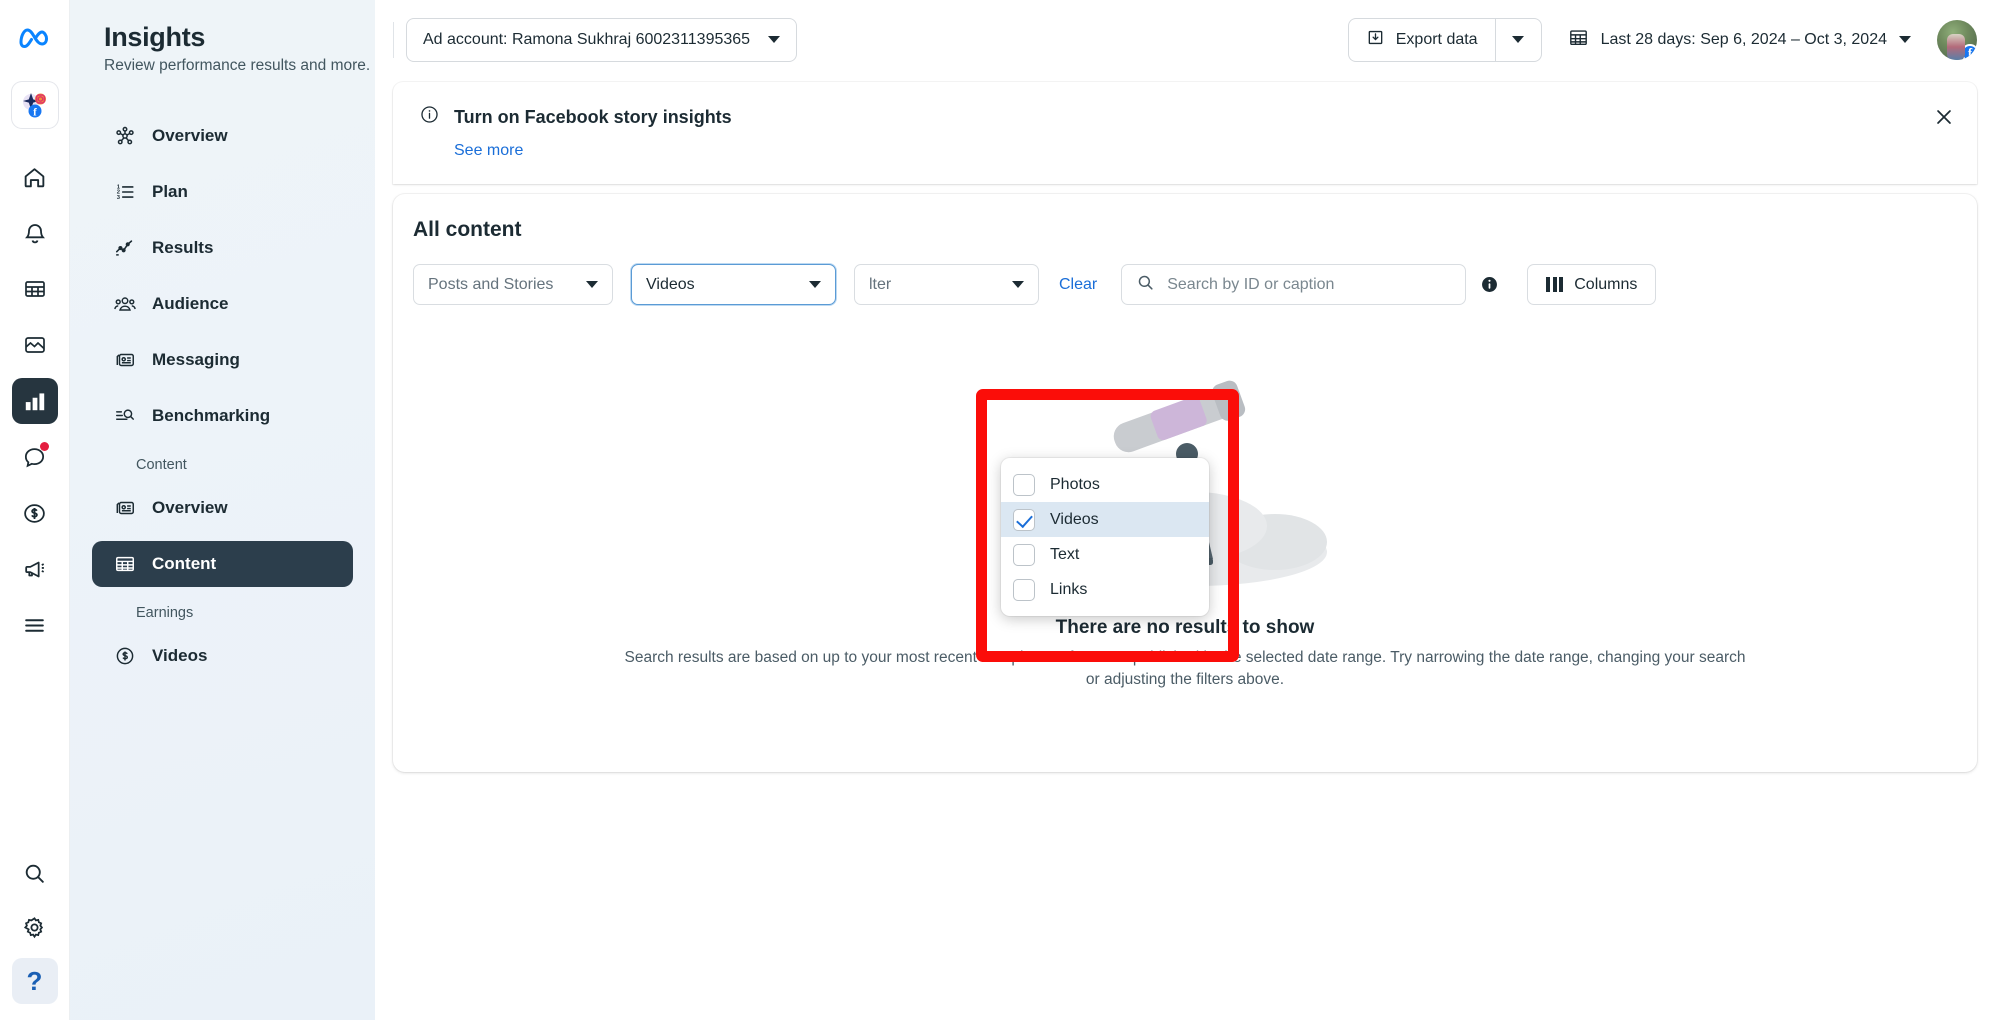 This screenshot has height=1020, width=1999. Describe the element at coordinates (1185, 117) in the screenshot. I see `banner-header: Turn on Facebook story insights` at that location.